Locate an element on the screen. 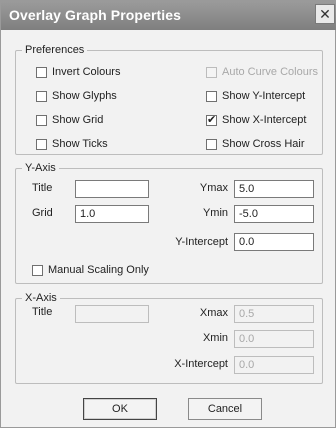  invert-colours-checkbox is located at coordinates (41, 72).